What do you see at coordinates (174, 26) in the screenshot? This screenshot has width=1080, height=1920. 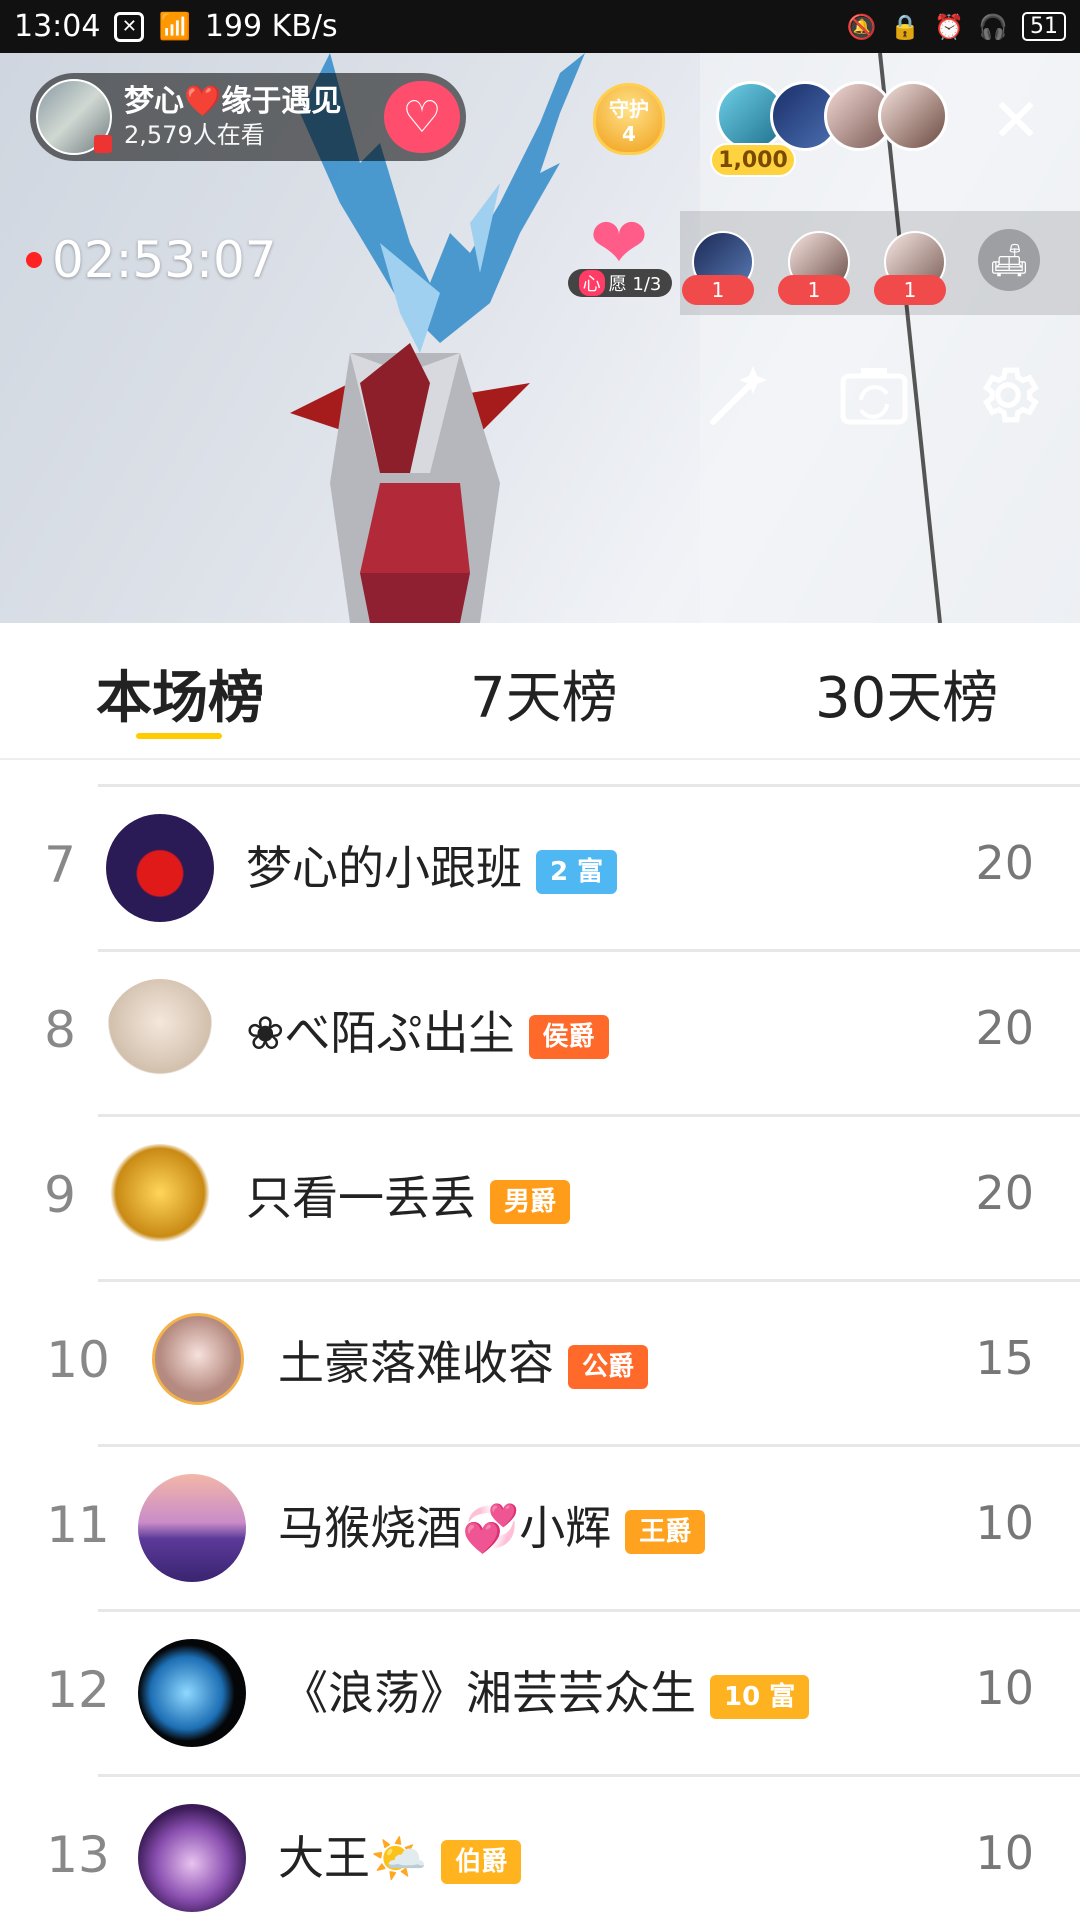 I see `wifi-icon: 📶` at bounding box center [174, 26].